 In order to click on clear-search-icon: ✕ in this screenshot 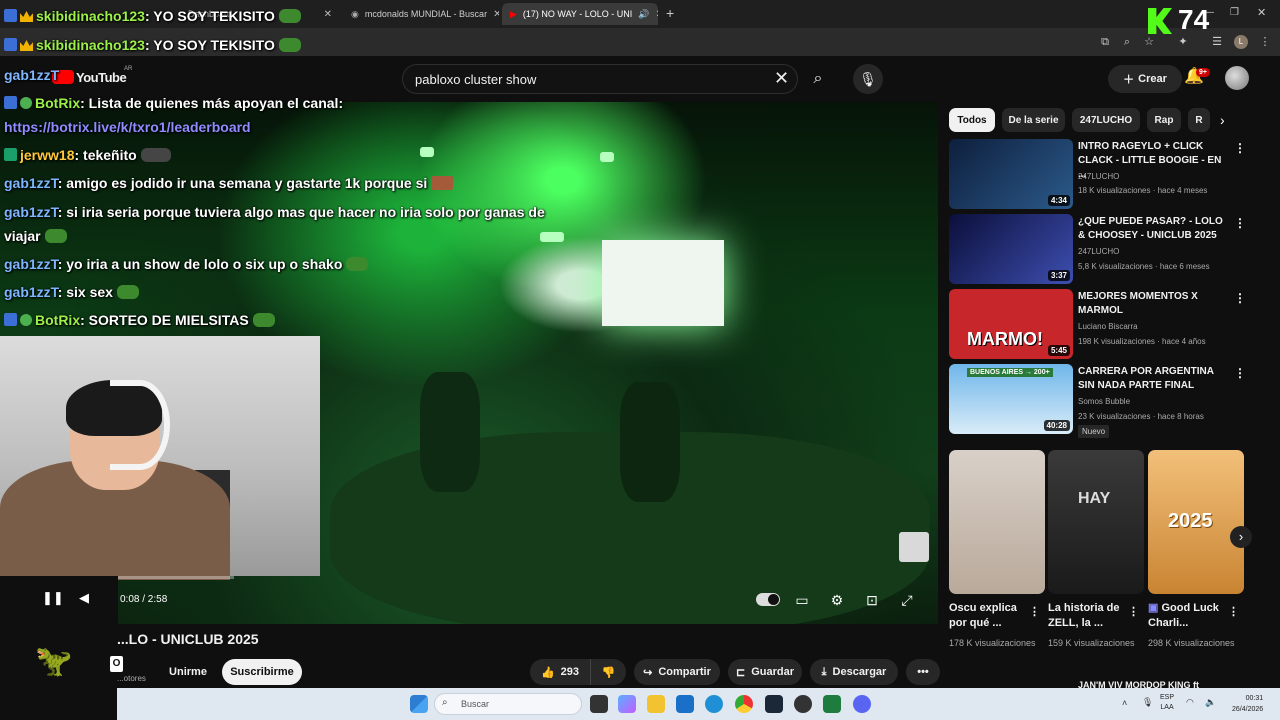, I will do `click(781, 78)`.